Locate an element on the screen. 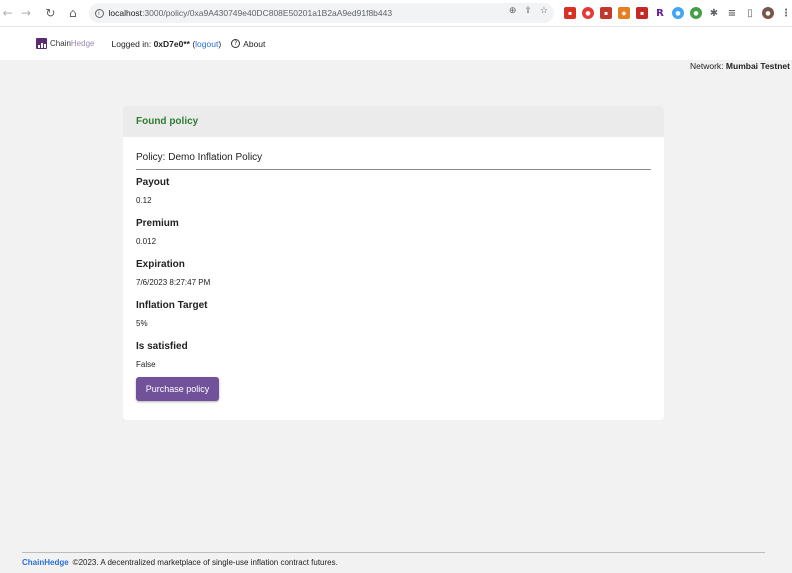 The image size is (792, 573). inflation-target-label: Inflation Target is located at coordinates (172, 305).